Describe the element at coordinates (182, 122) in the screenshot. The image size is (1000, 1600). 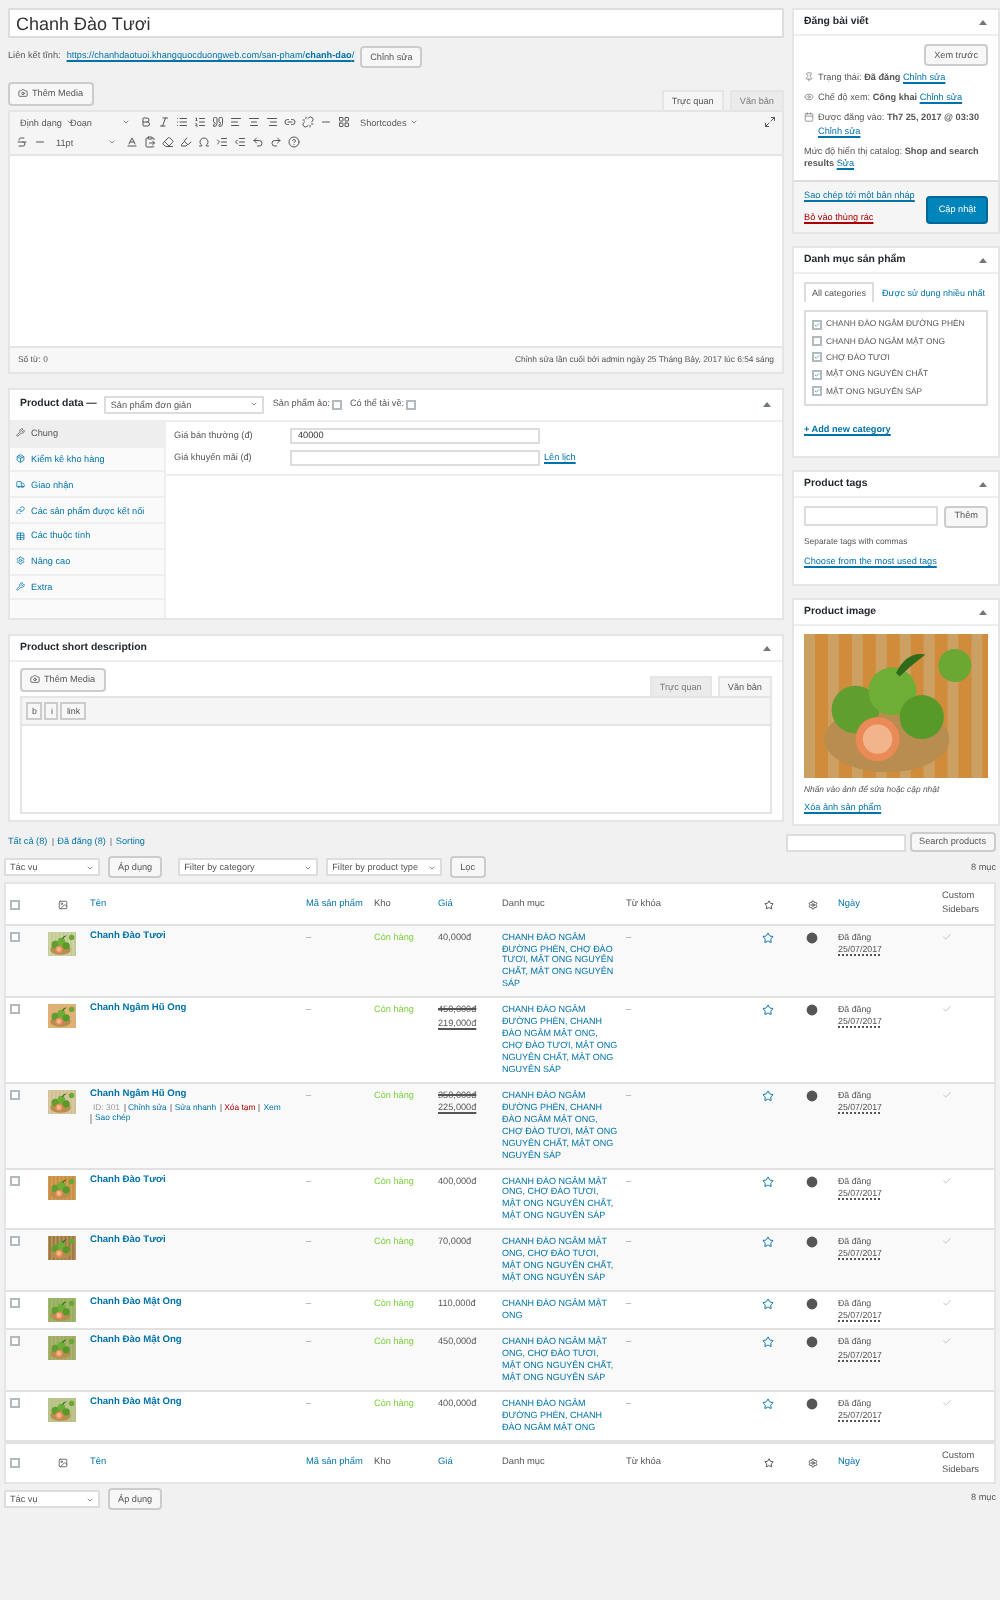
I see `bullet-list-icon` at that location.